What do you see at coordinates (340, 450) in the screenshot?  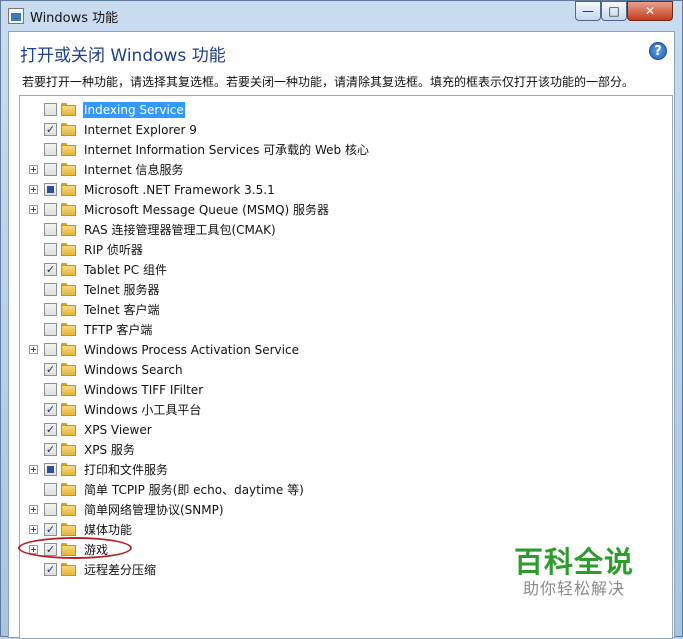 I see `feature-row: ✓ XPS 服务` at bounding box center [340, 450].